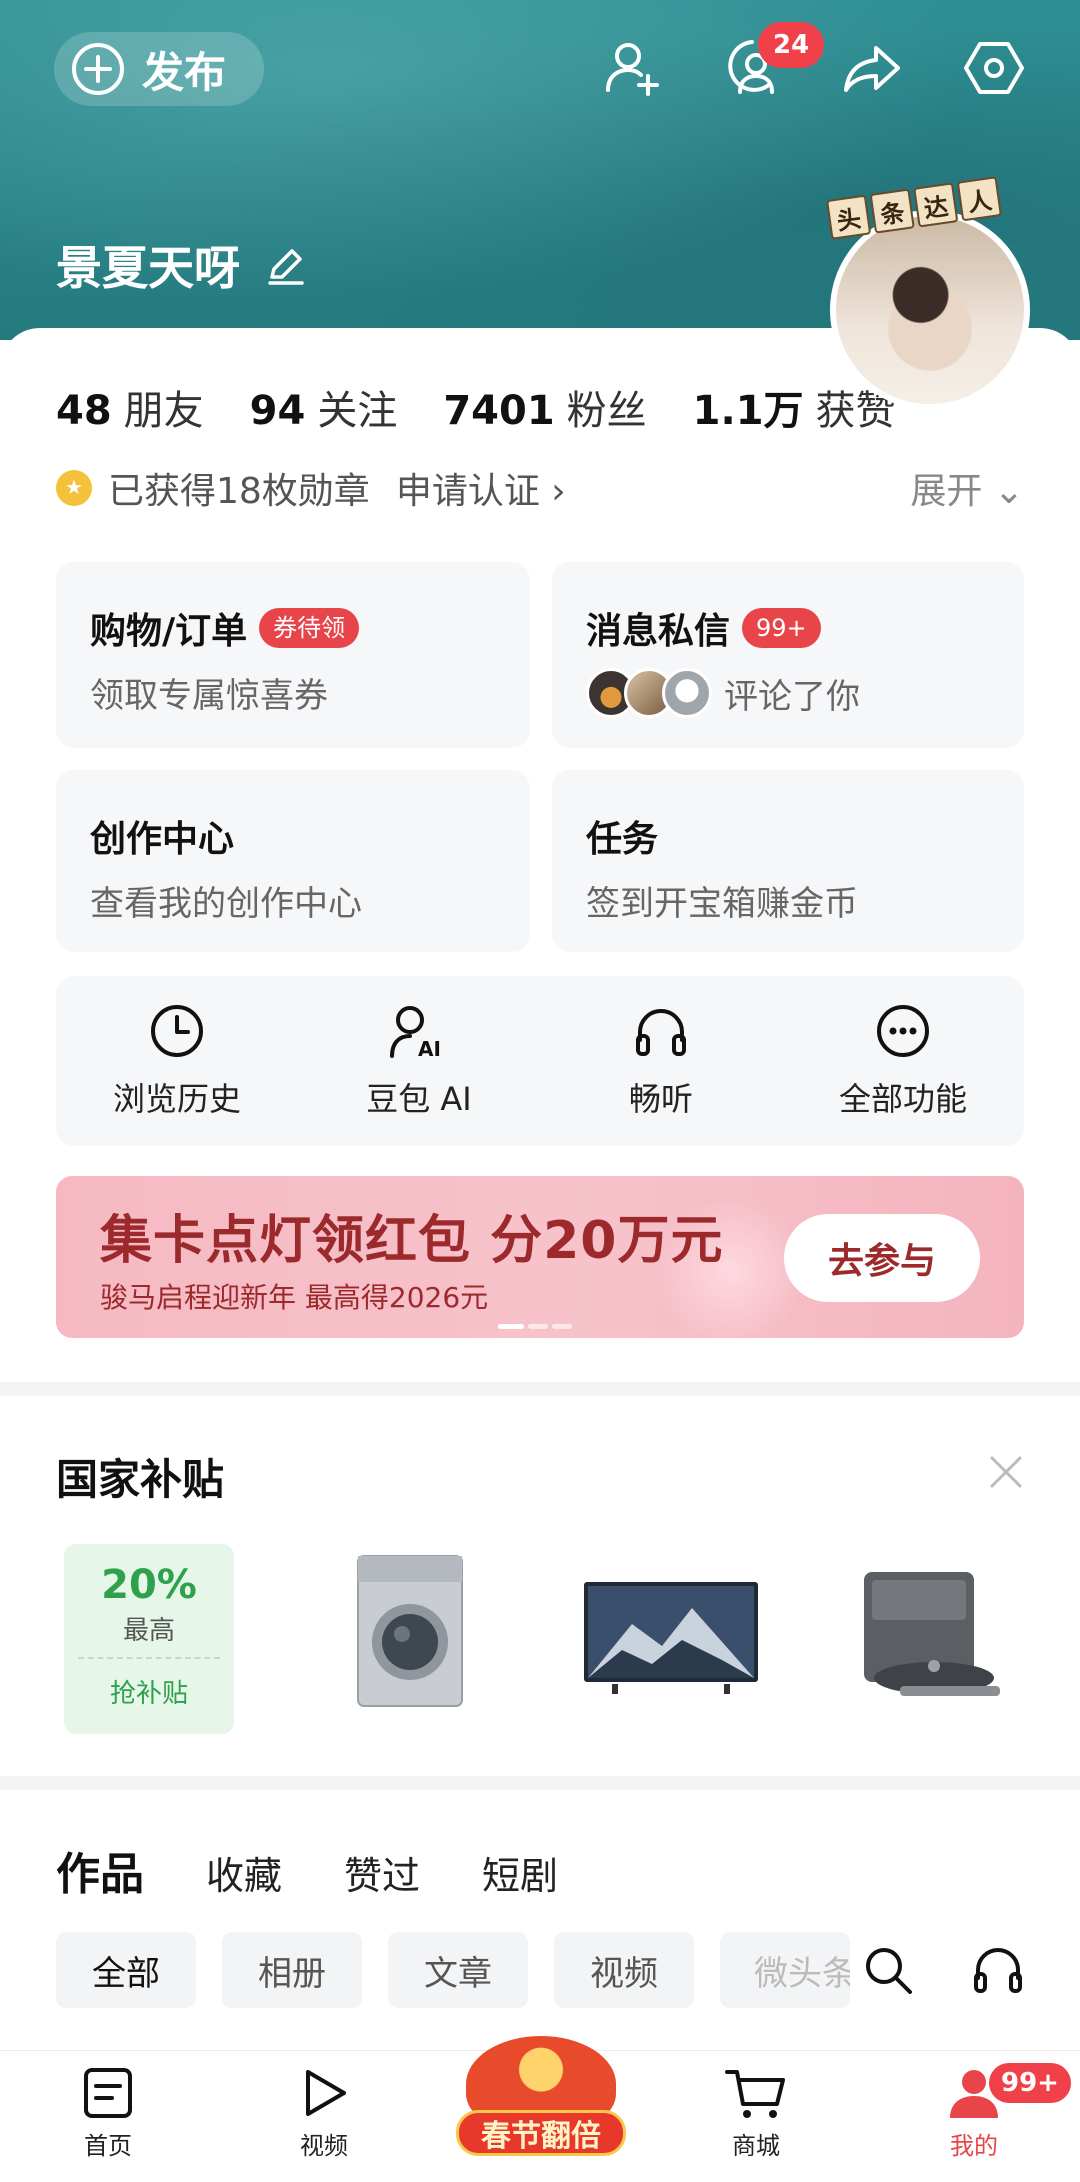  Describe the element at coordinates (177, 1031) in the screenshot. I see `clock-icon` at that location.